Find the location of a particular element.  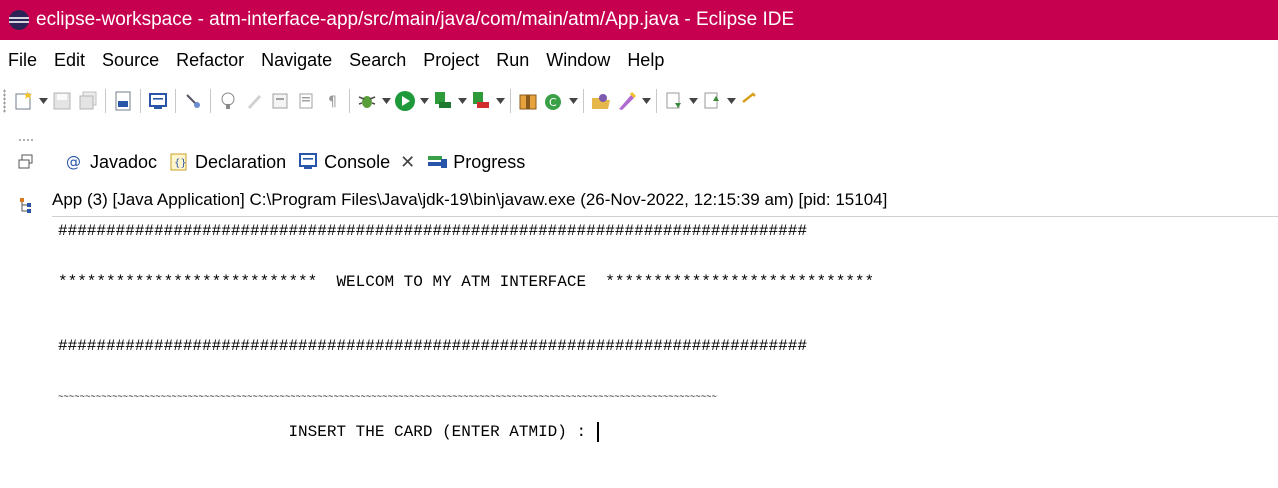

hint-icon is located at coordinates (228, 101).